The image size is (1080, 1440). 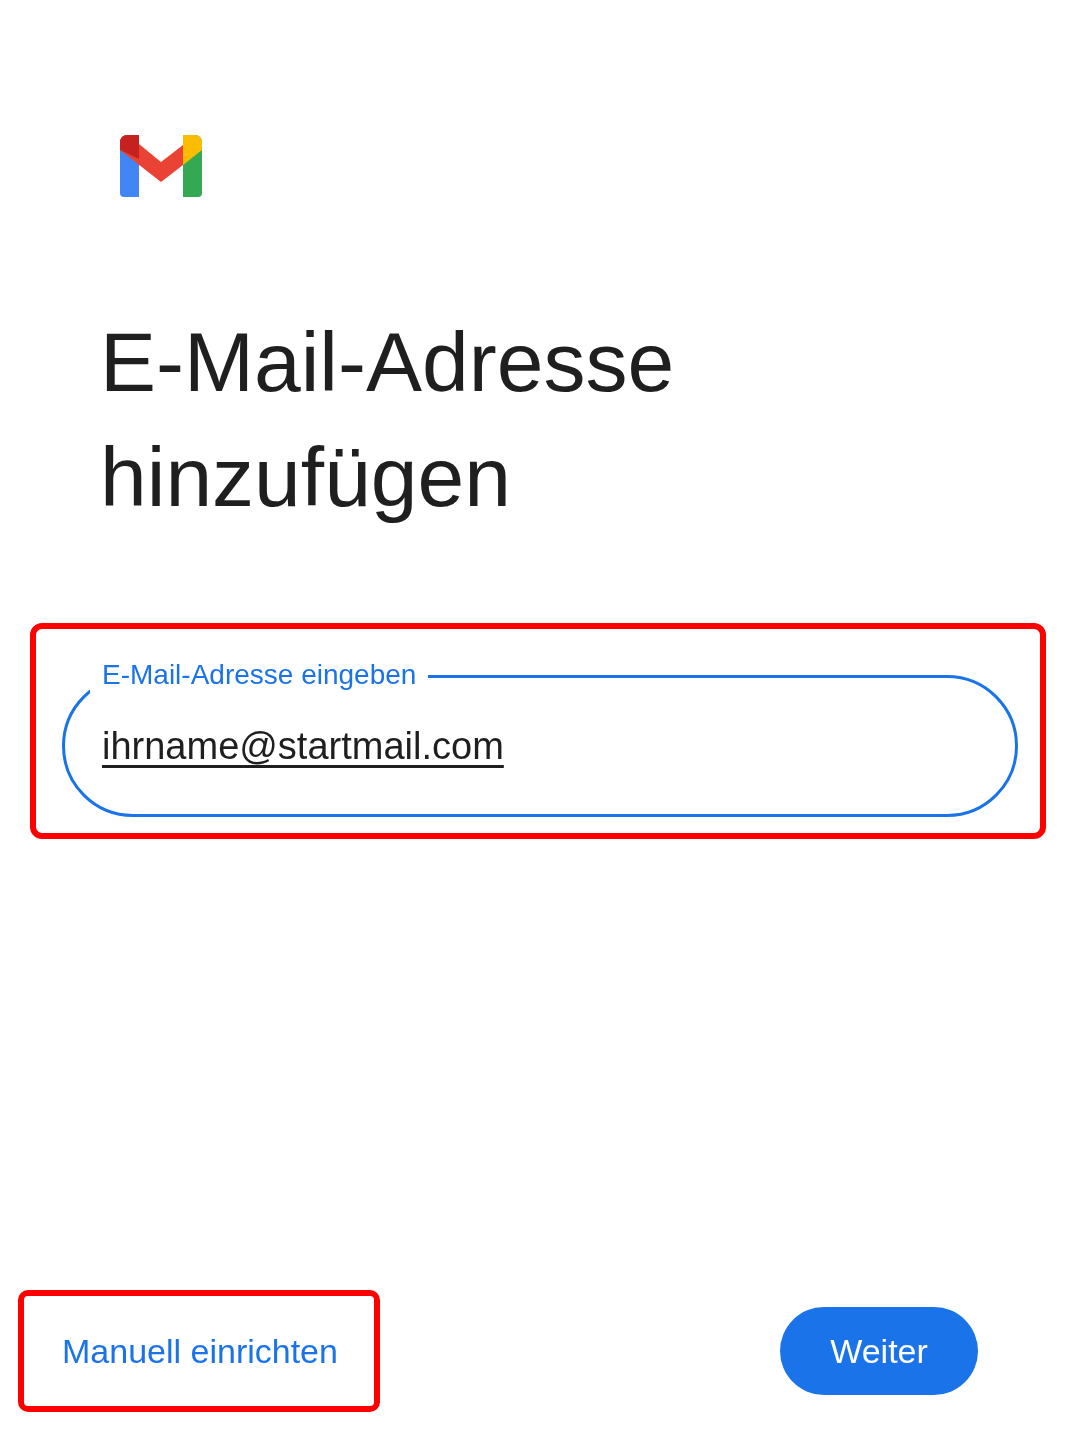 I want to click on page-title: E-Mail-Adresse hinzufügen, so click(x=388, y=420).